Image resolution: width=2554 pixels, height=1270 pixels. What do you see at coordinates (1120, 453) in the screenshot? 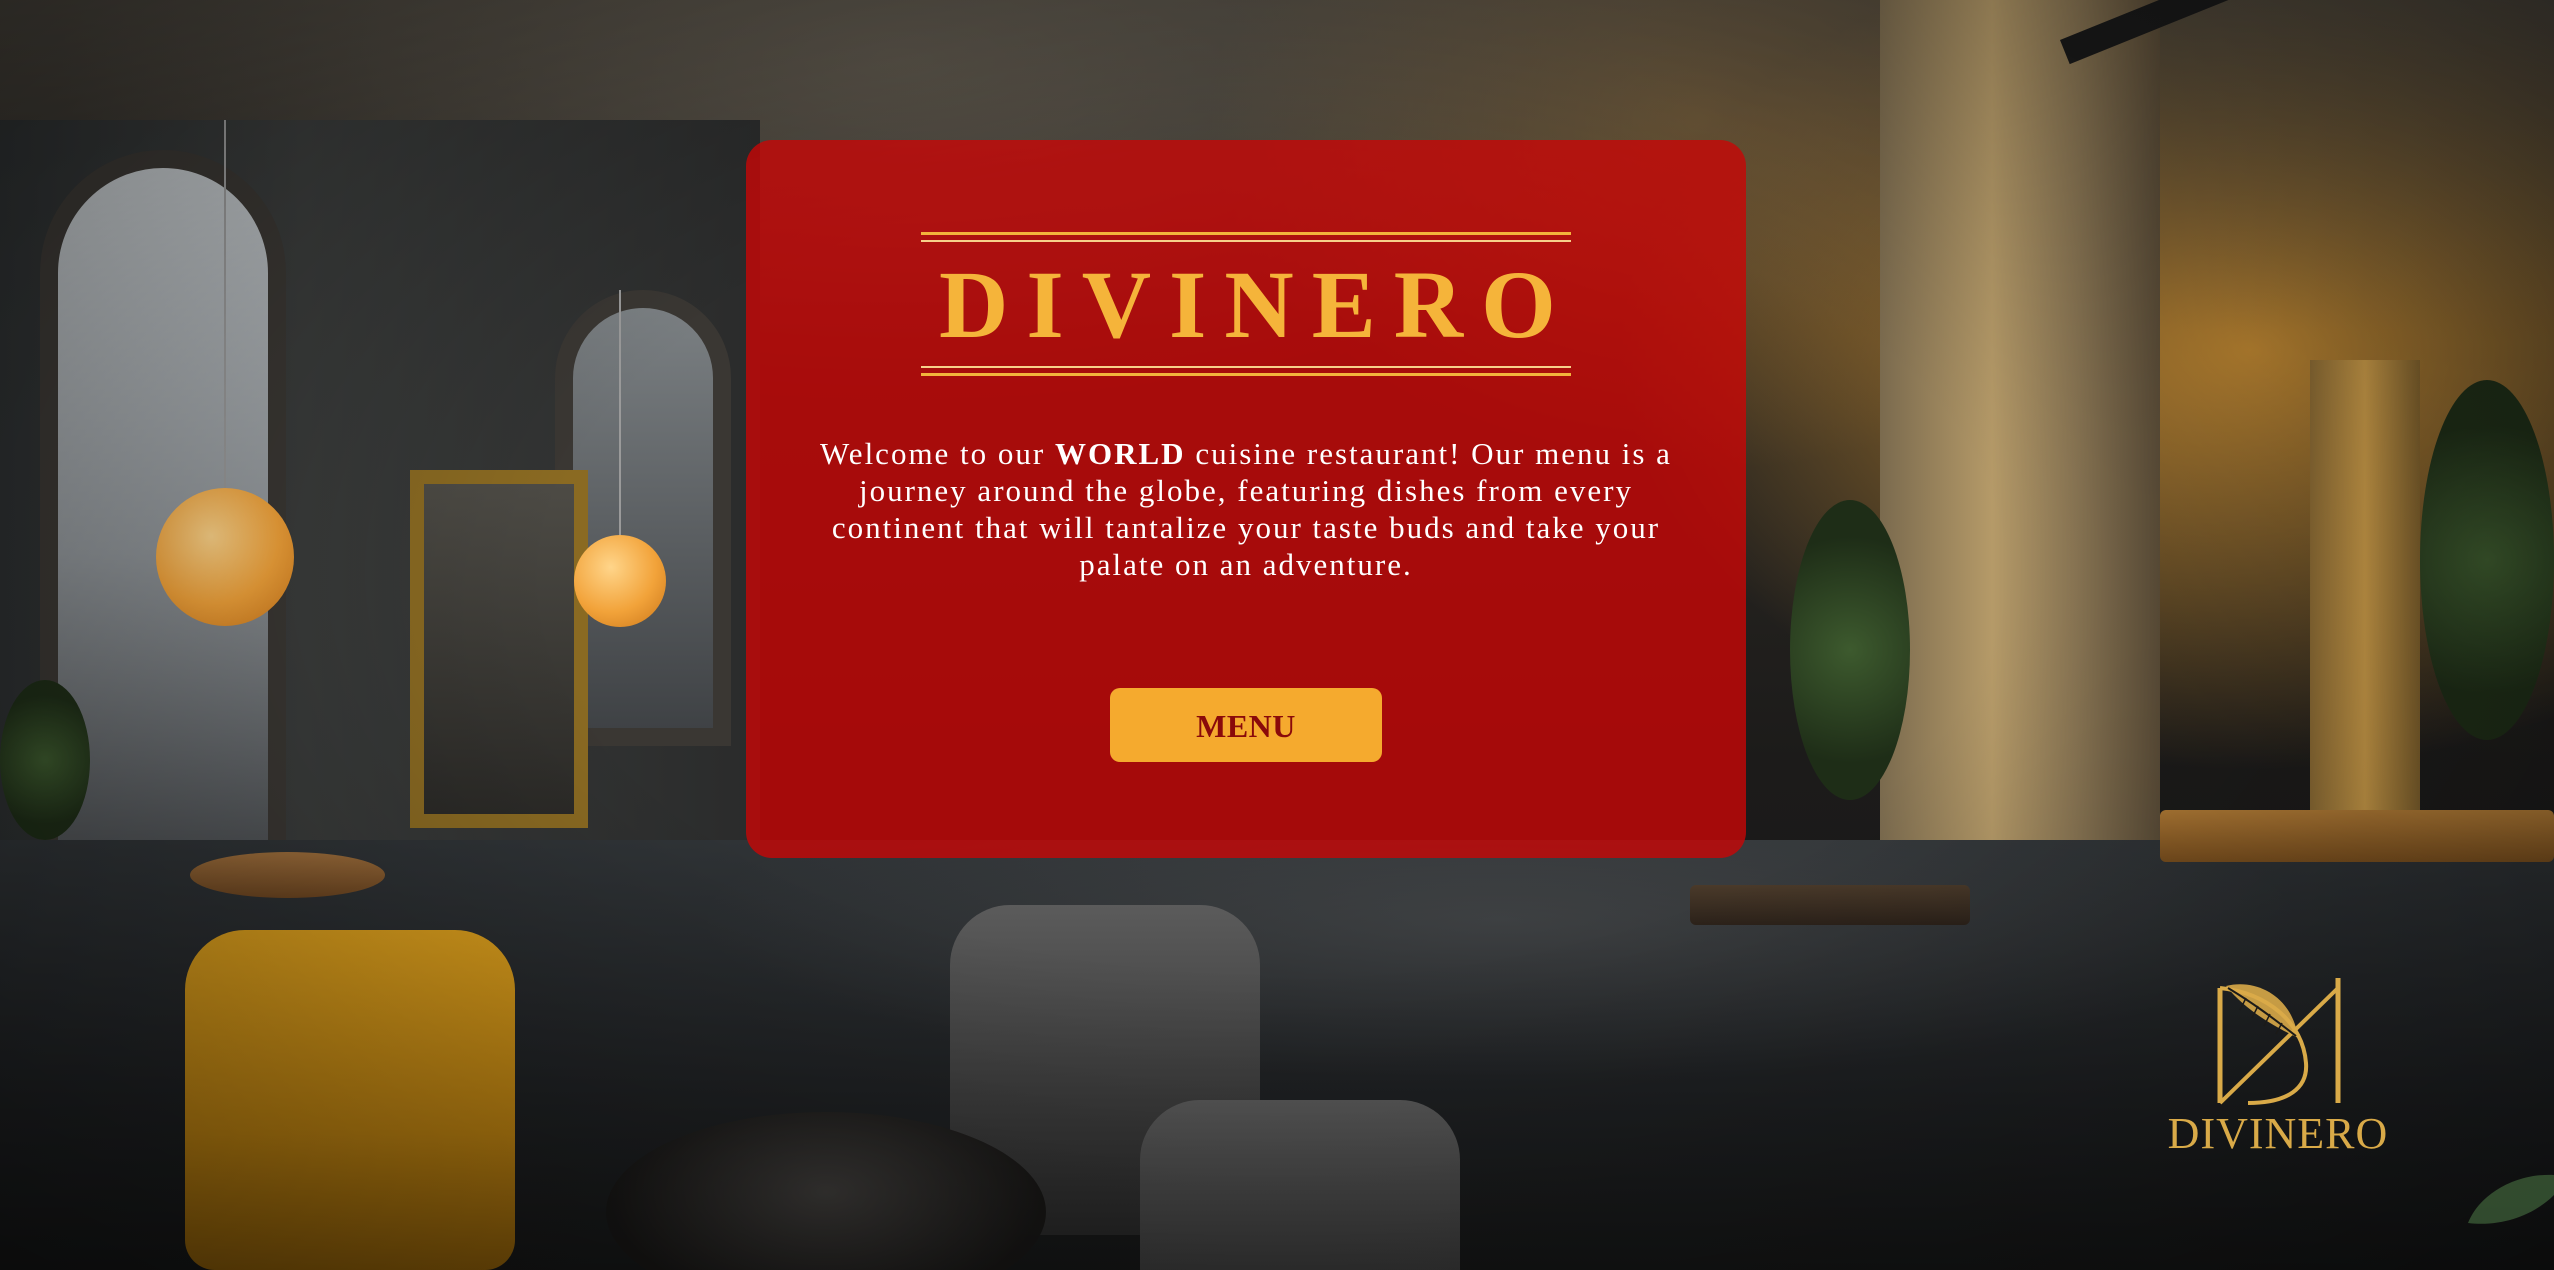
I see `intro-text-highlight: WORLD` at bounding box center [1120, 453].